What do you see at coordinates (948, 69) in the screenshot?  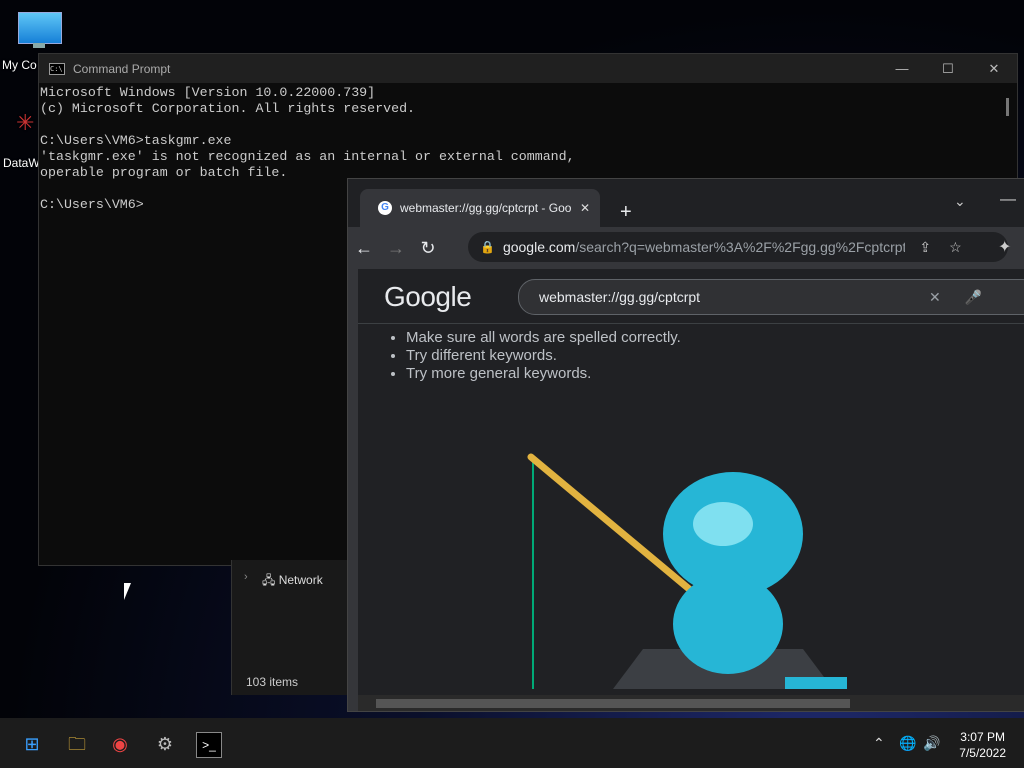 I see `maximize-button: ☐` at bounding box center [948, 69].